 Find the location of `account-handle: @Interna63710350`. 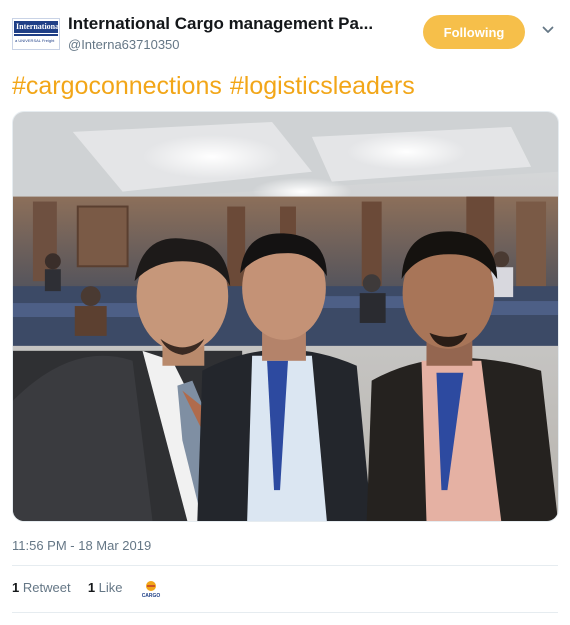

account-handle: @Interna63710350 is located at coordinates (124, 44).